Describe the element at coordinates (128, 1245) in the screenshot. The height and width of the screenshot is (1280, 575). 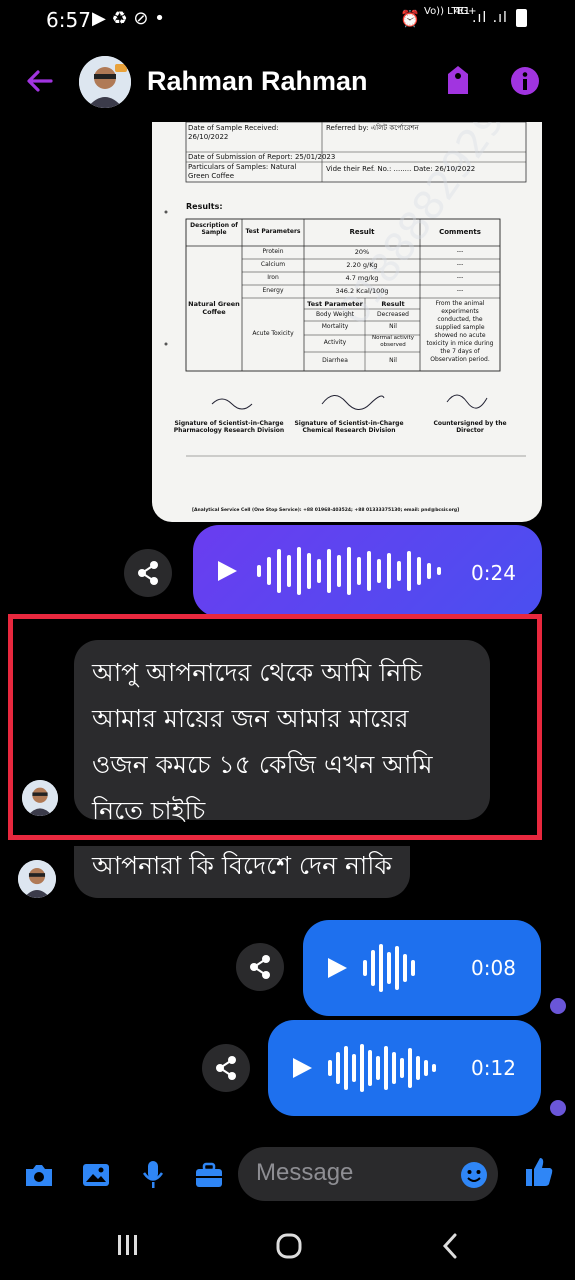
I see `recent-apps-icon` at that location.